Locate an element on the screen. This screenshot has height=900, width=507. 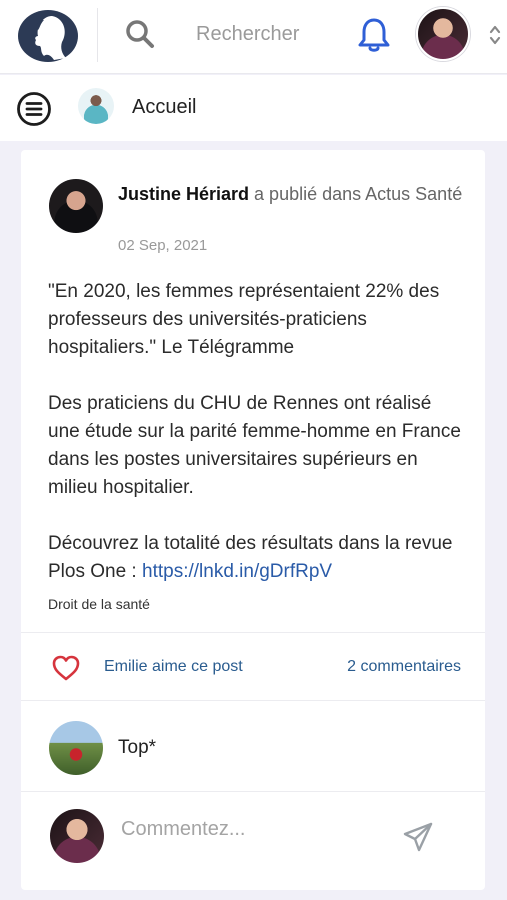
page-title: Accueil is located at coordinates (164, 107).